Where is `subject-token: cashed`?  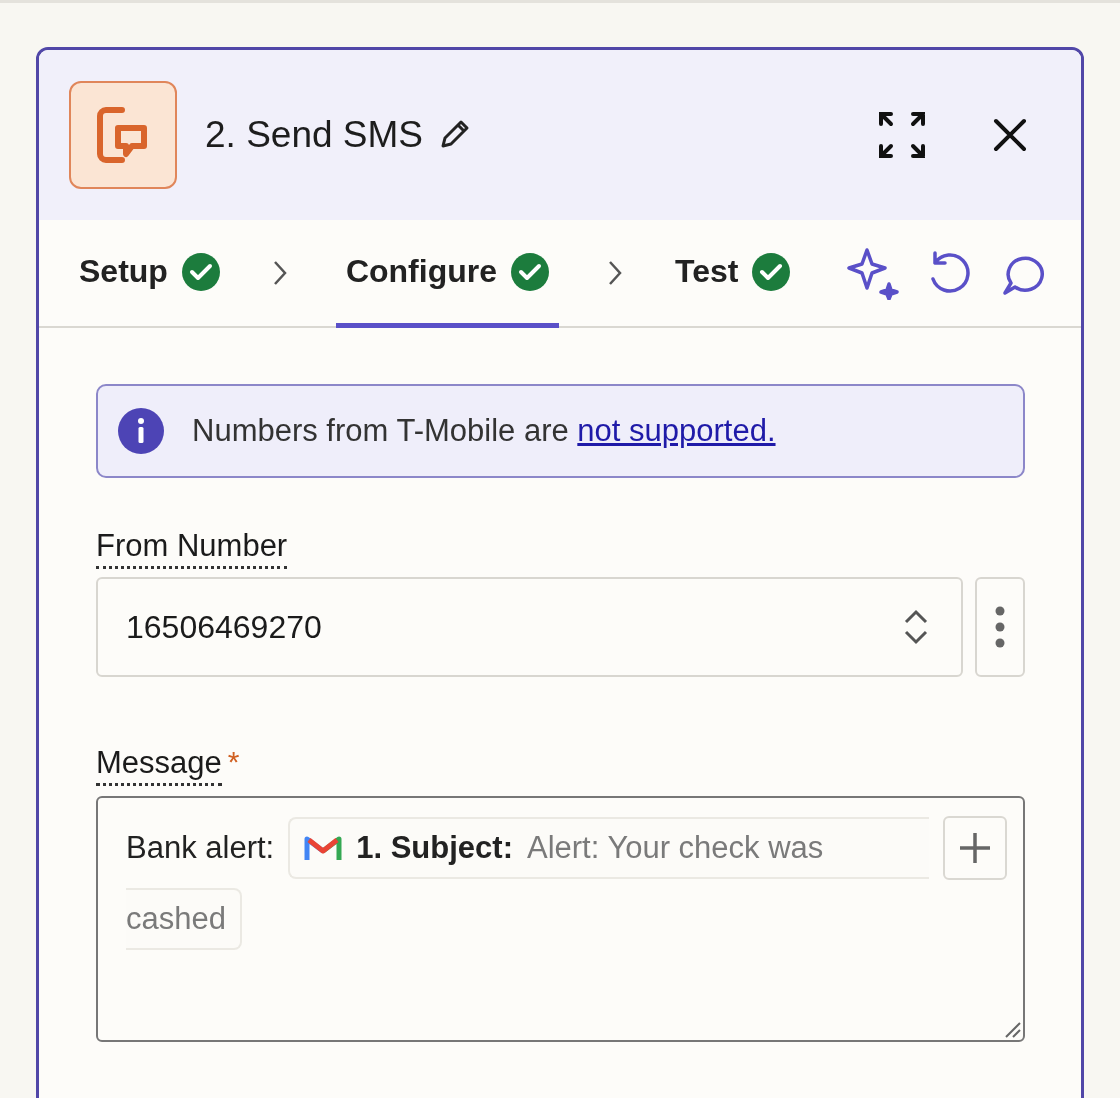
subject-token: cashed is located at coordinates (184, 919).